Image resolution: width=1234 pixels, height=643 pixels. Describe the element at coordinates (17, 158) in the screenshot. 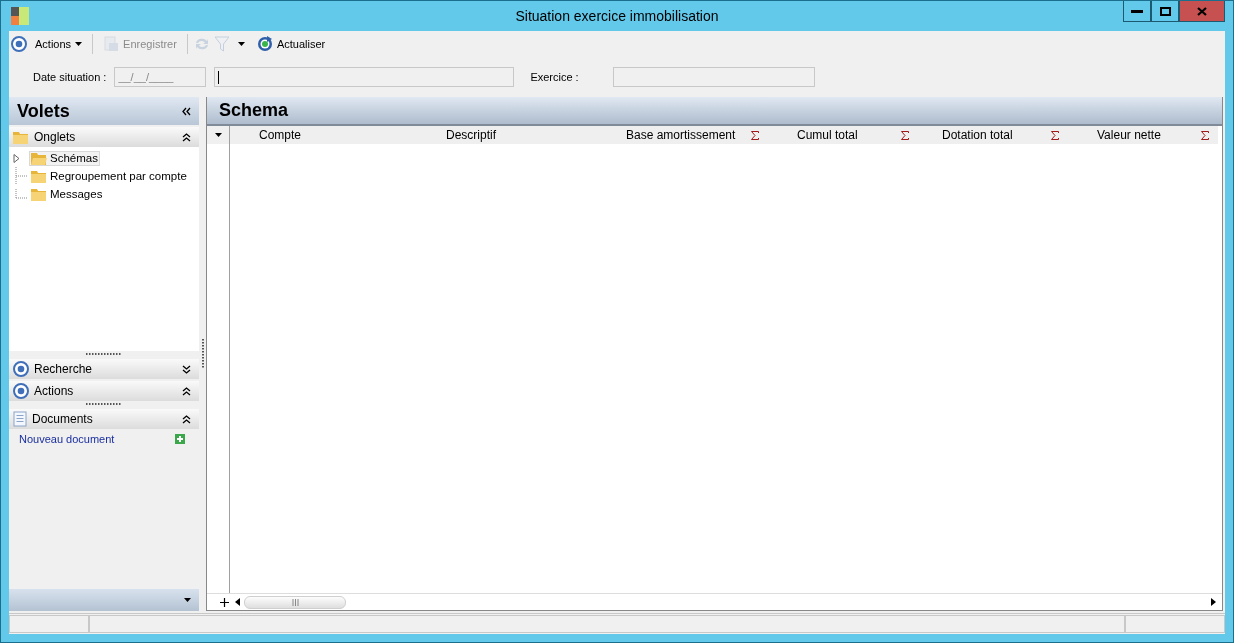

I see `expander-icon` at that location.